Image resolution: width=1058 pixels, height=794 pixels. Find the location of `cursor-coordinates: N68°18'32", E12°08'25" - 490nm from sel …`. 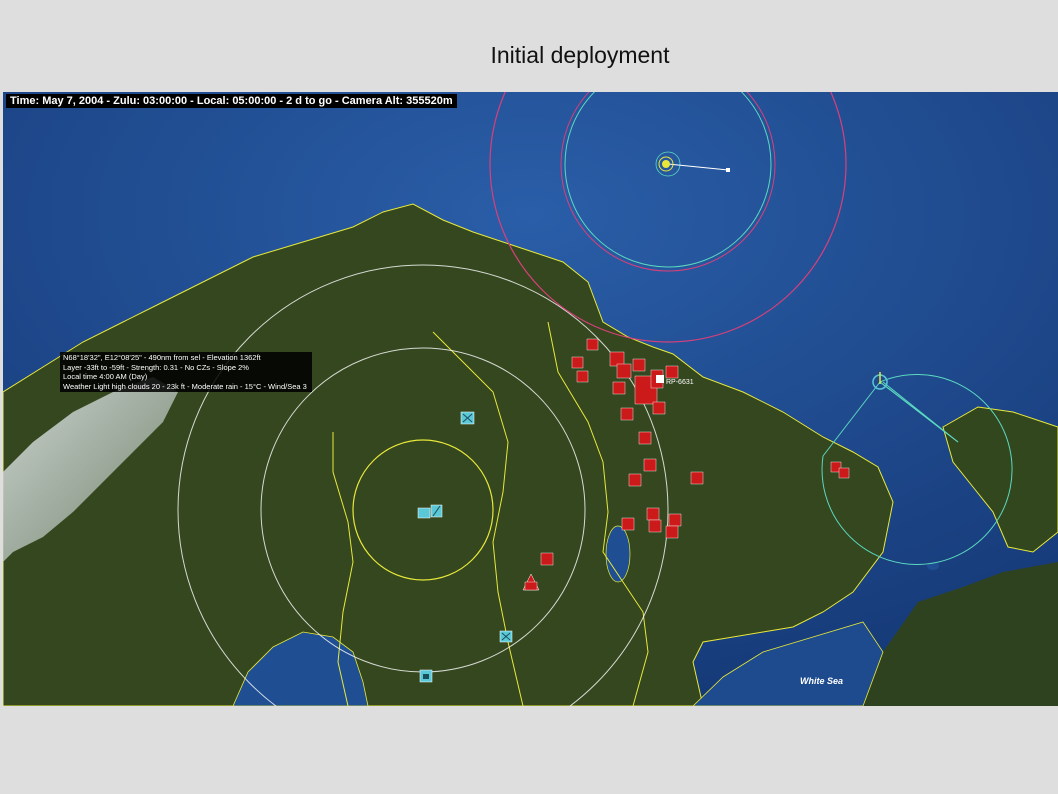

cursor-coordinates: N68°18'32", E12°08'25" - 490nm from sel … is located at coordinates (162, 357).